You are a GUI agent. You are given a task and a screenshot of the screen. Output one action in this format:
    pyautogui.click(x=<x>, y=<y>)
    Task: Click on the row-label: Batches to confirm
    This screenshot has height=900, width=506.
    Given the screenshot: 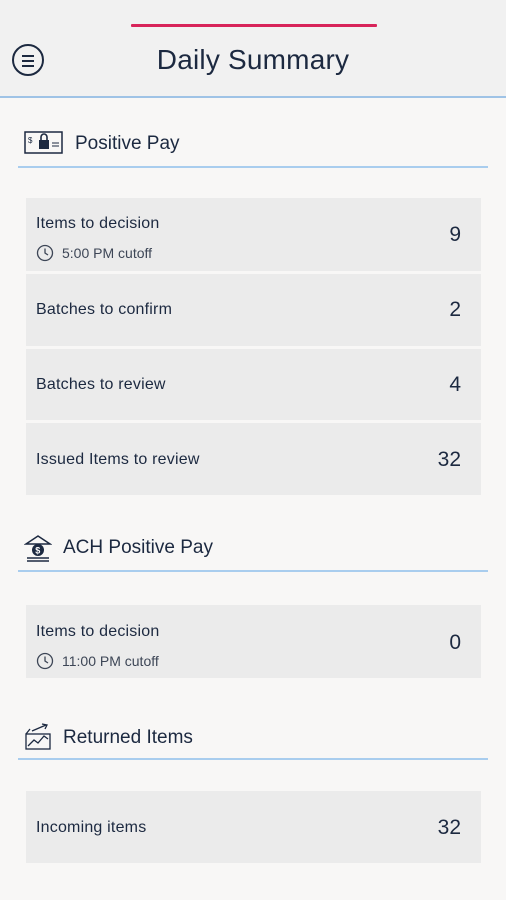 What is the action you would take?
    pyautogui.click(x=104, y=309)
    